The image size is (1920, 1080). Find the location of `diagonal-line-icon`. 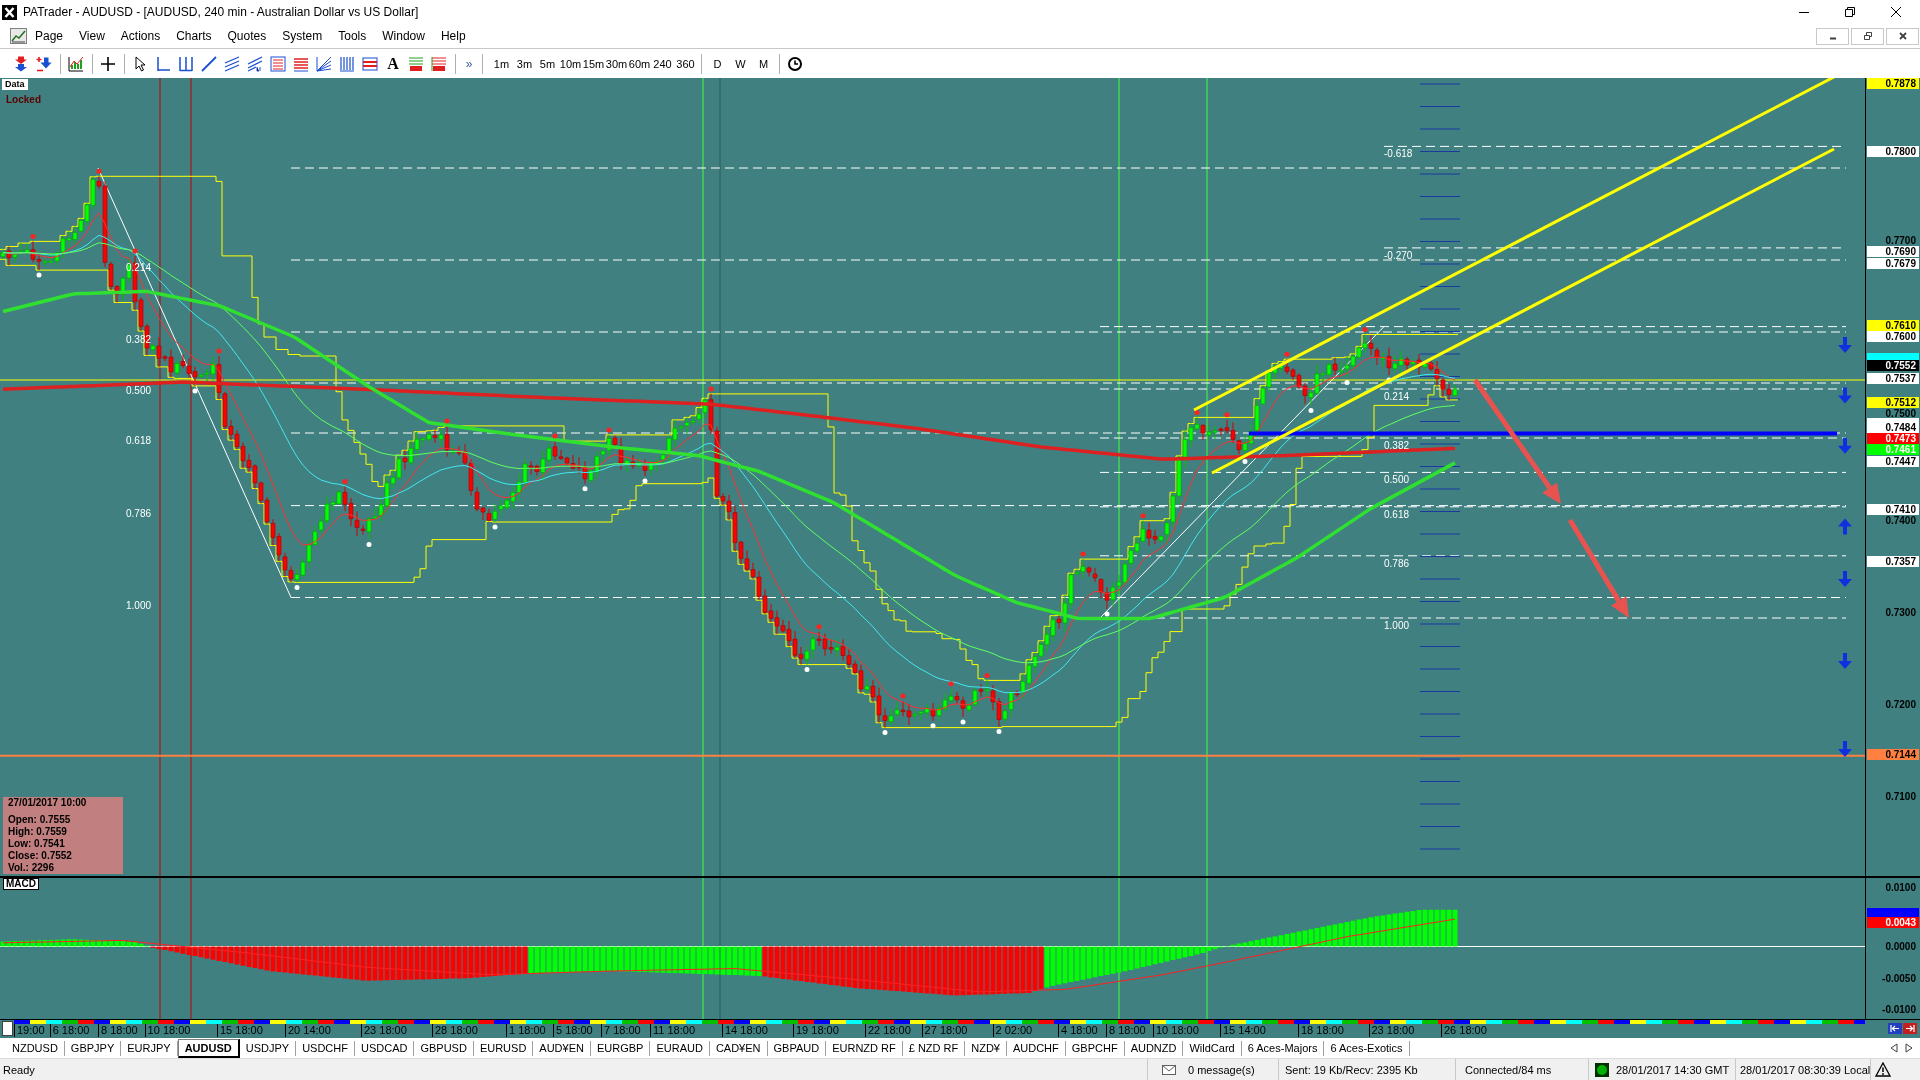

diagonal-line-icon is located at coordinates (209, 63).